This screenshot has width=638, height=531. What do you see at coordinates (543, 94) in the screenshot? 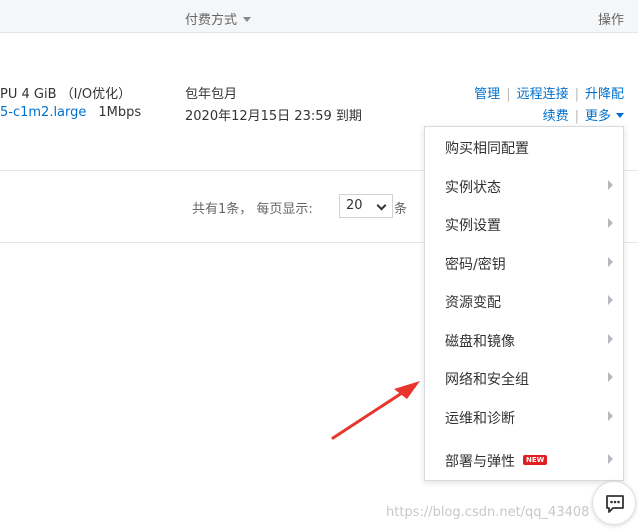
I see `remote-connect-link: 远程连接` at bounding box center [543, 94].